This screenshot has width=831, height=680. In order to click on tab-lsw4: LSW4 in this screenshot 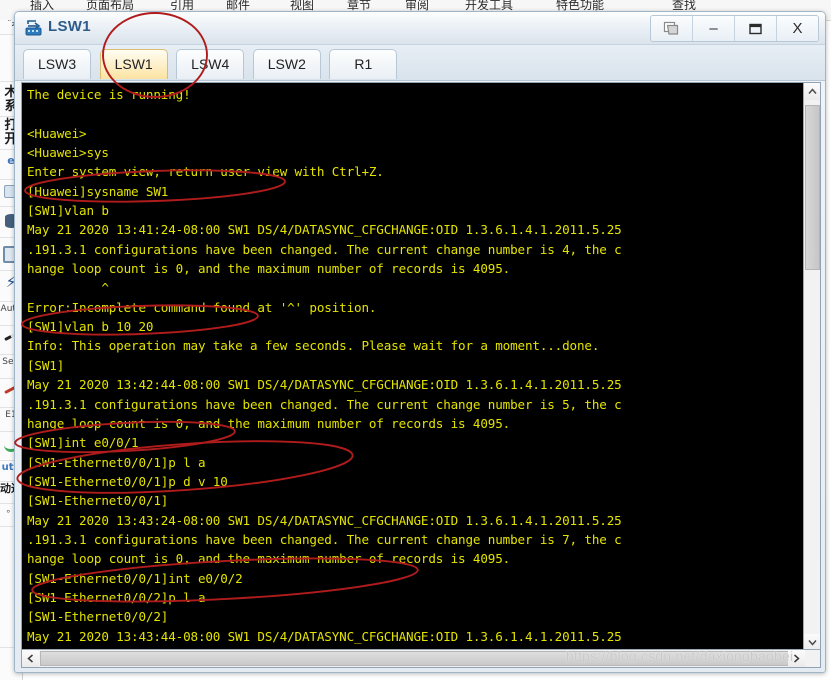, I will do `click(210, 64)`.